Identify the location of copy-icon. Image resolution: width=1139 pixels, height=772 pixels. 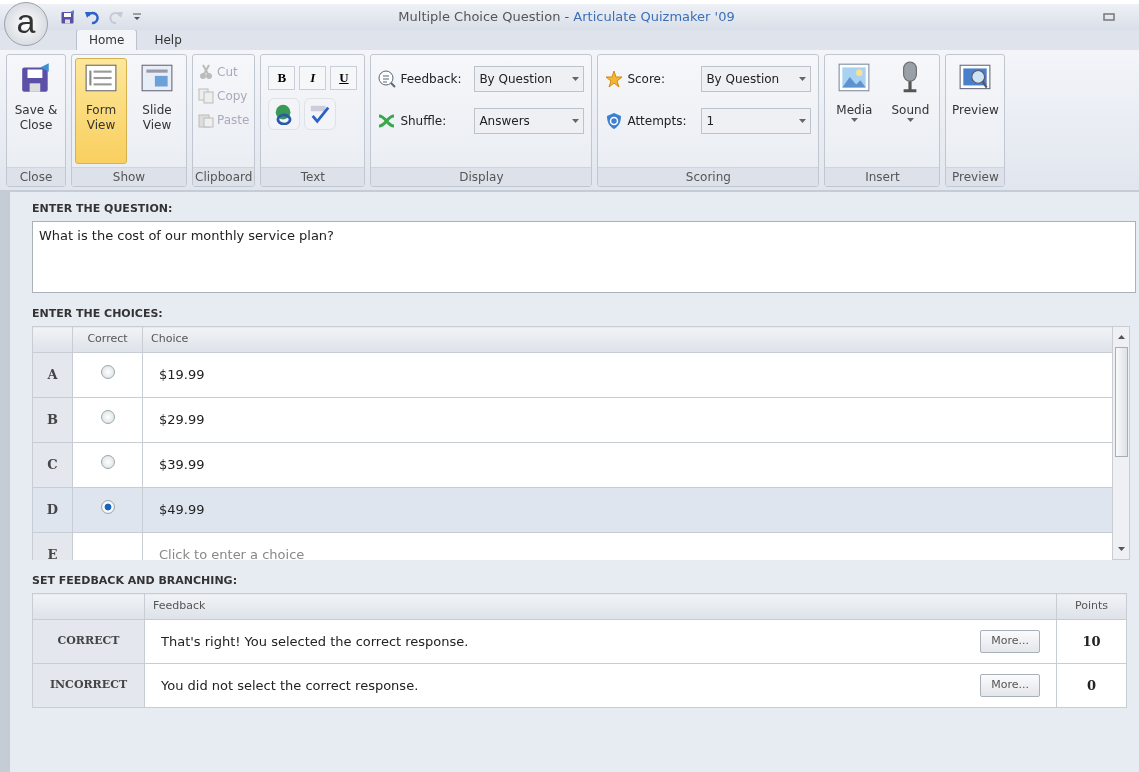
(206, 96).